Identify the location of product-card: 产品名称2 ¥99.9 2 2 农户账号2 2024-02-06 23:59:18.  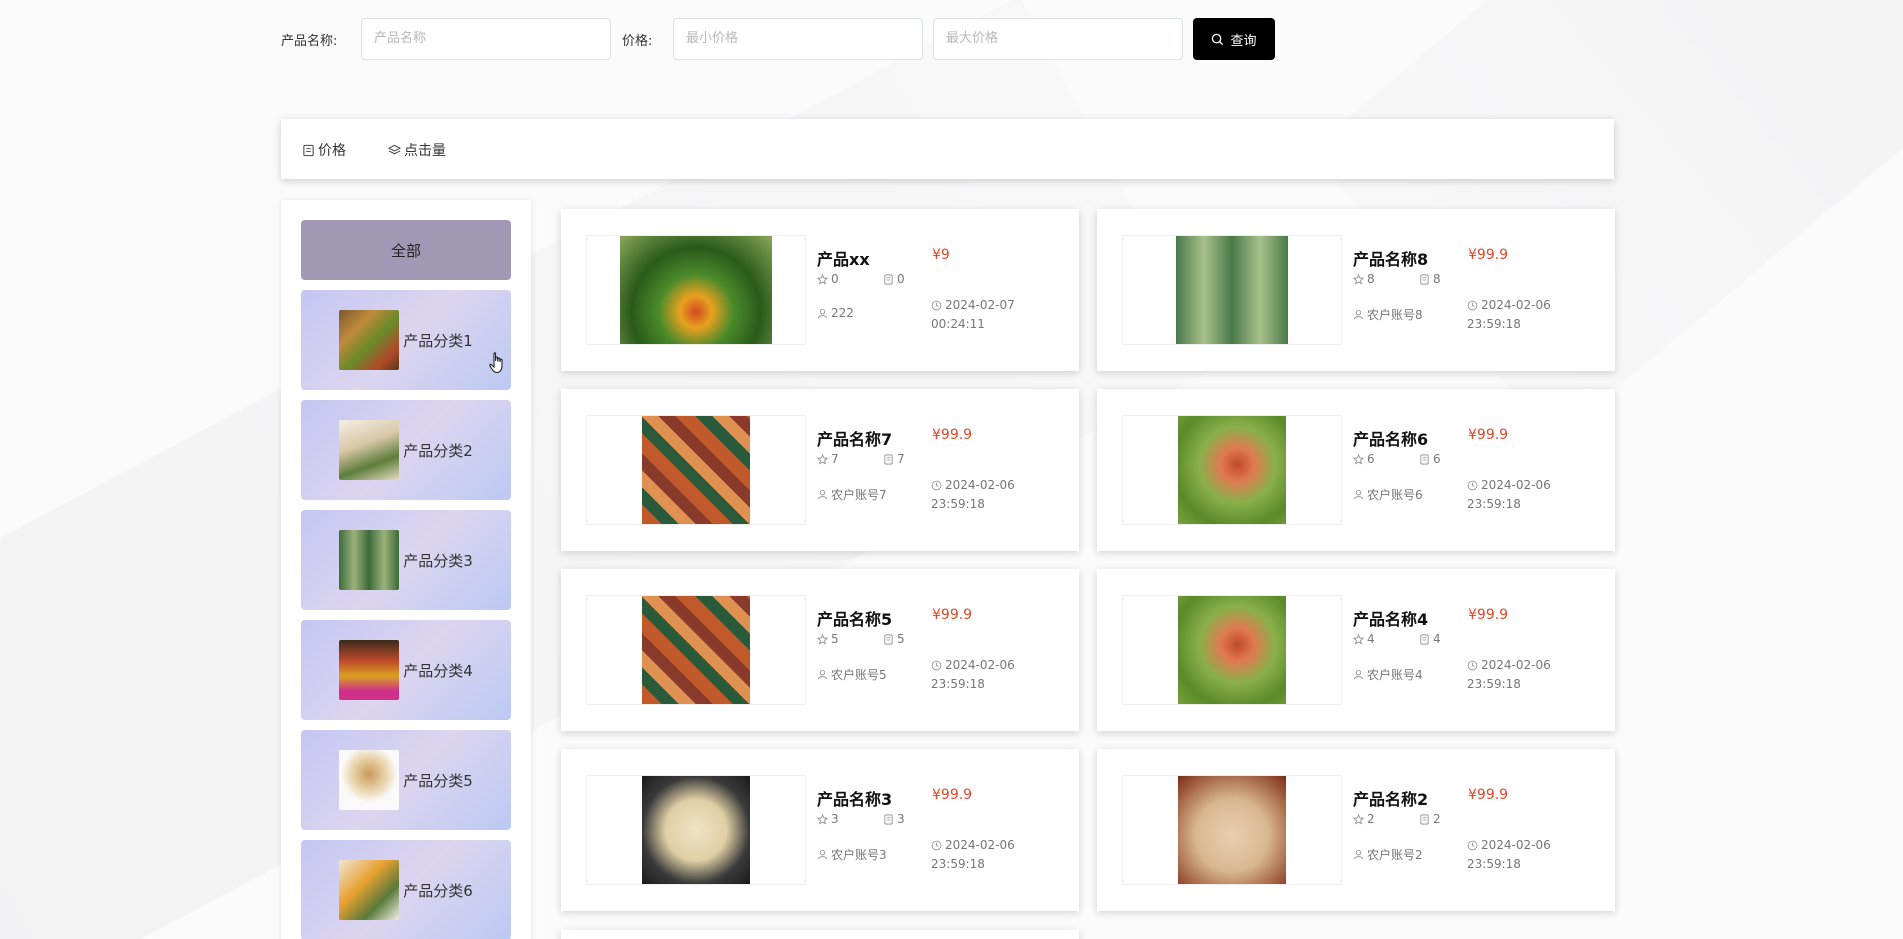
(1356, 830).